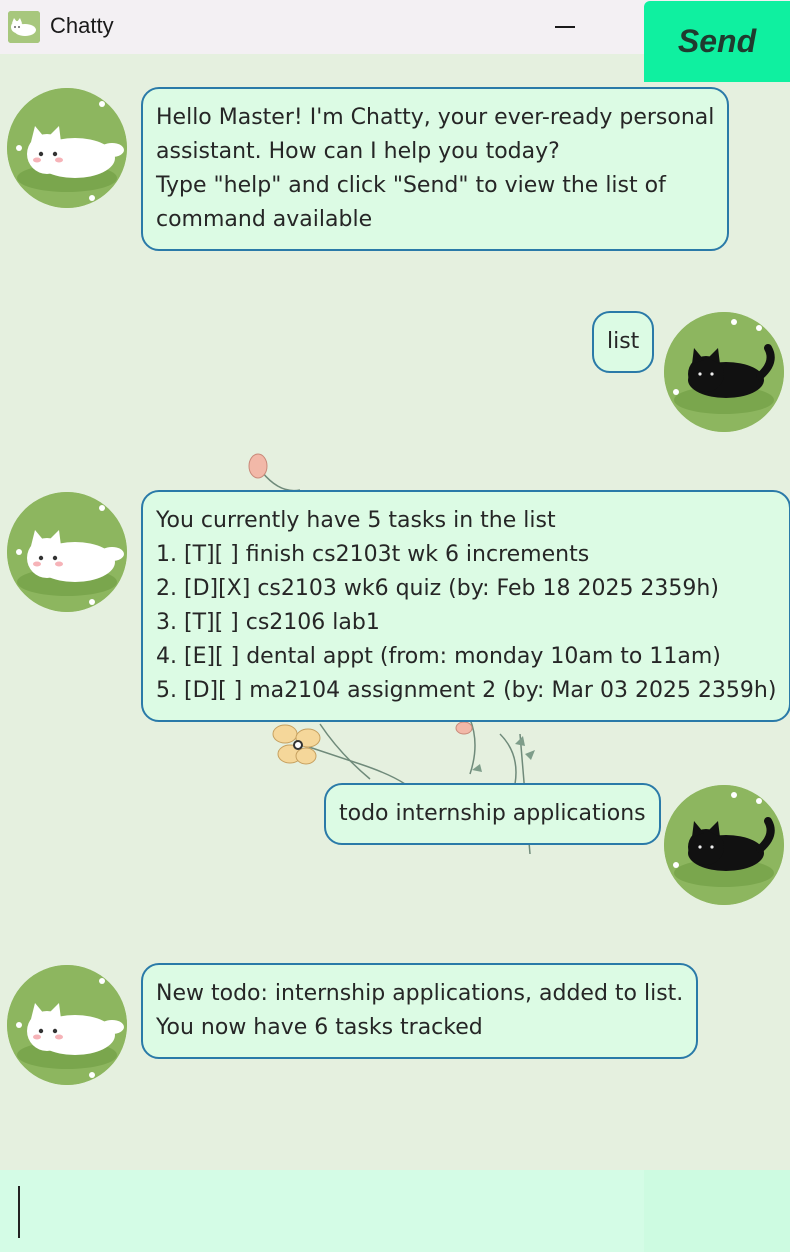 This screenshot has width=790, height=1252. I want to click on cat-app-icon, so click(24, 27).